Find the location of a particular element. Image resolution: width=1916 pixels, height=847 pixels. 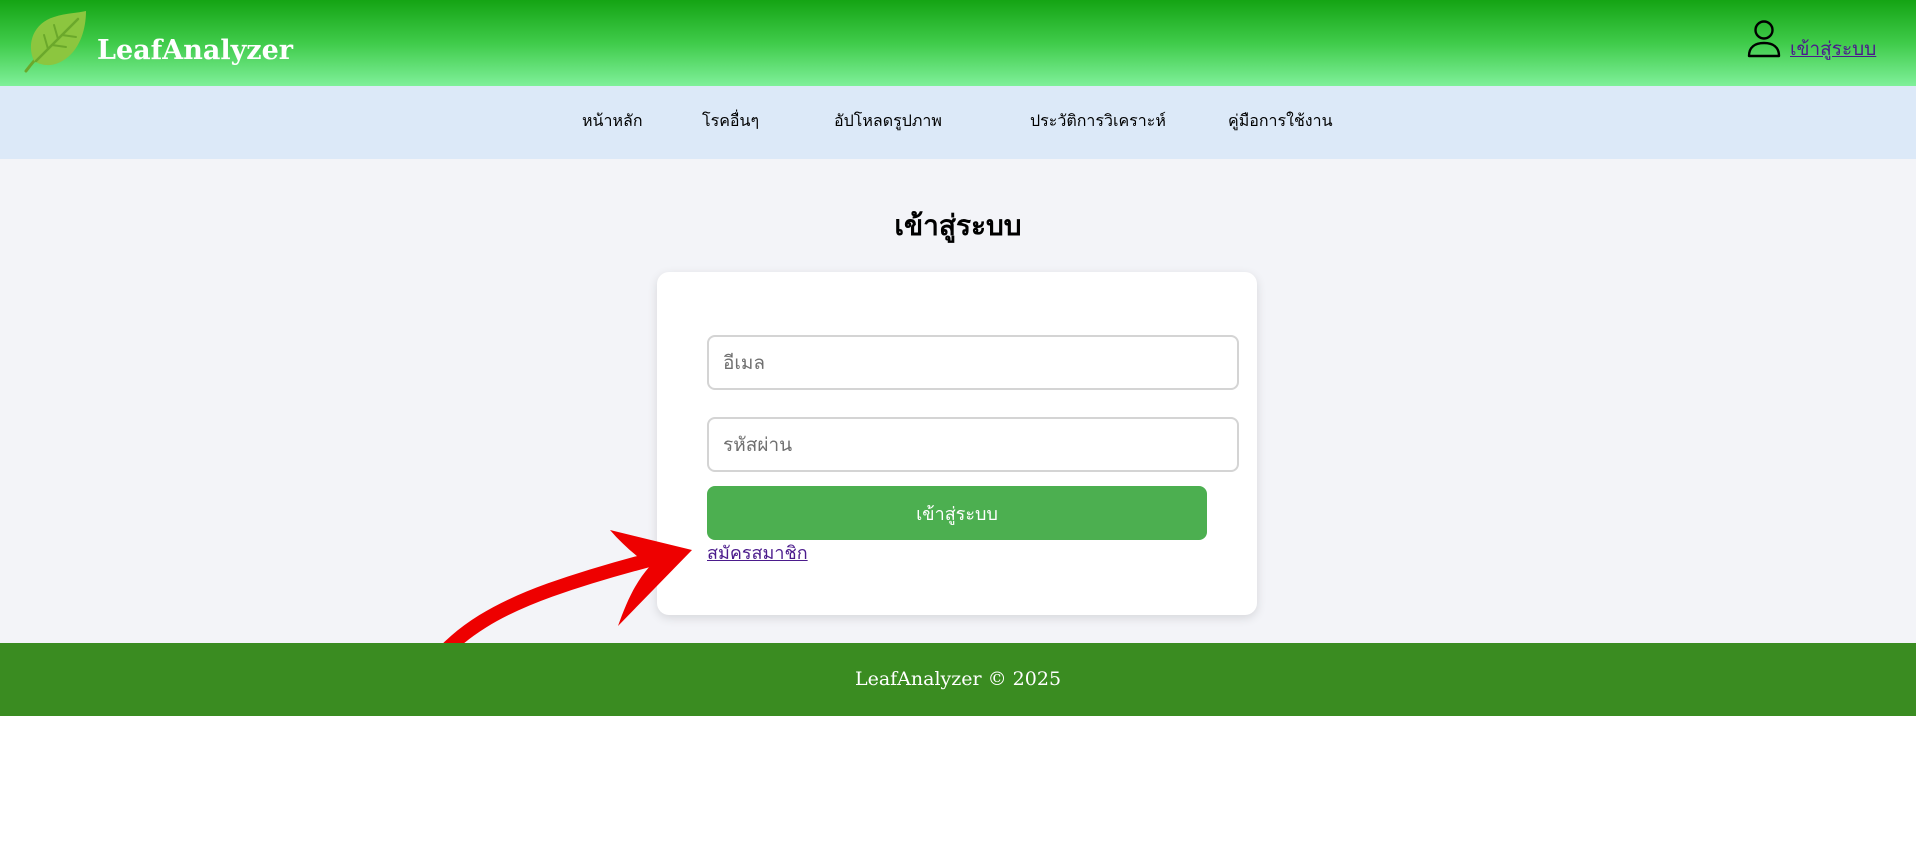

password-field is located at coordinates (973, 444).